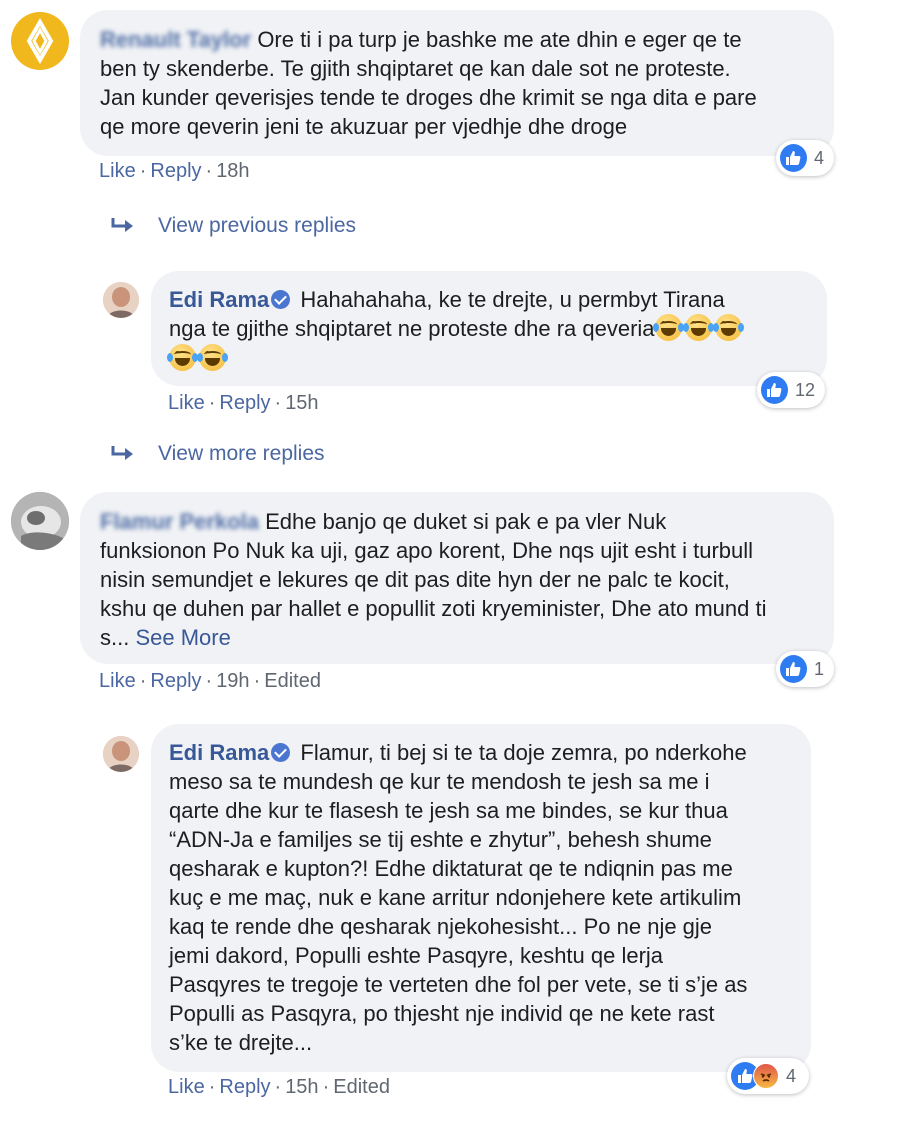  I want to click on view-previous-replies-link: View previous replies, so click(233, 226).